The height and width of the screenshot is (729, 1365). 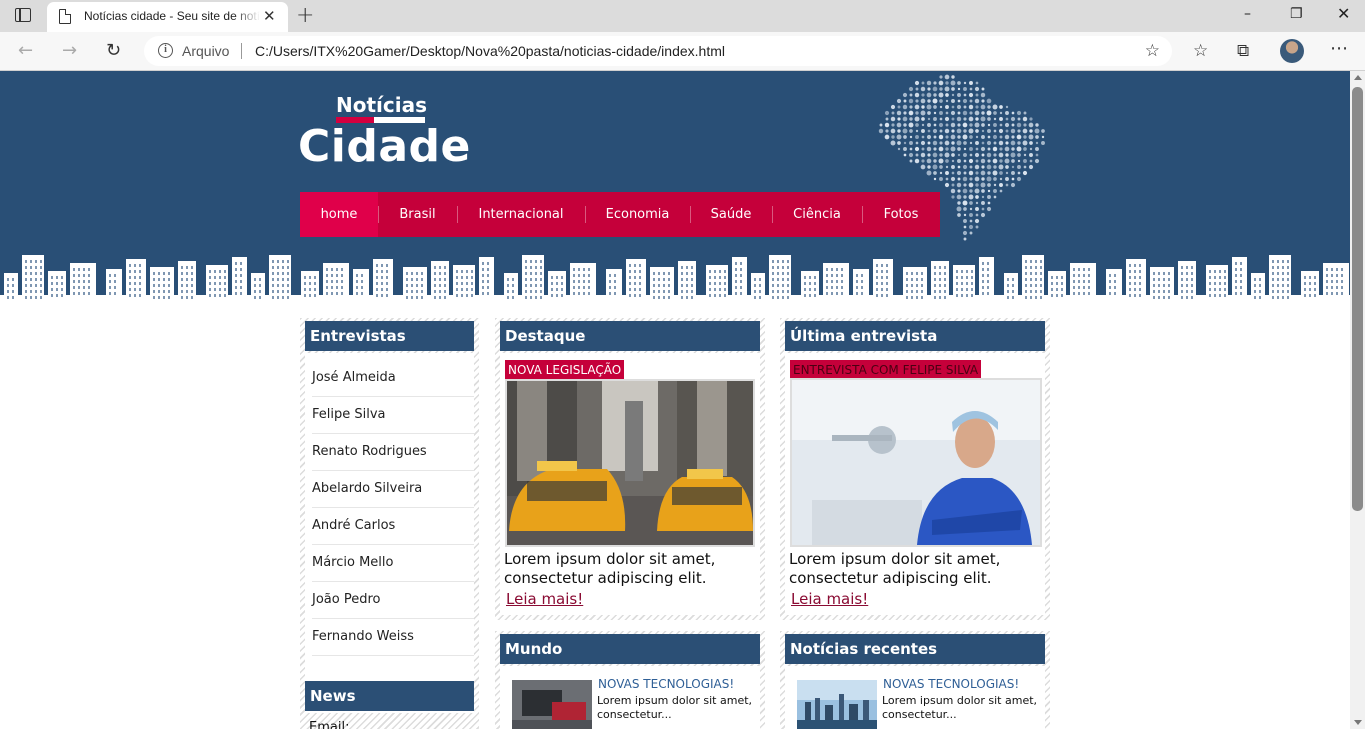 What do you see at coordinates (339, 214) in the screenshot?
I see `menu-item-home: home` at bounding box center [339, 214].